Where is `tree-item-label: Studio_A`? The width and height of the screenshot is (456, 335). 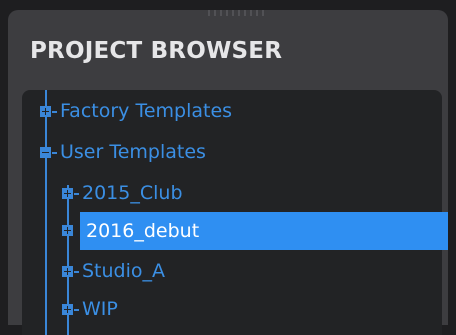 tree-item-label: Studio_A is located at coordinates (124, 271).